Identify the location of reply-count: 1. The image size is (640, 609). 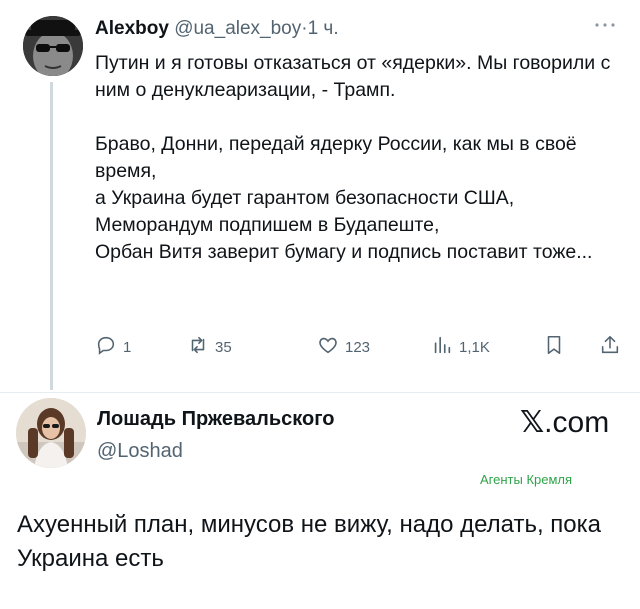
(127, 347).